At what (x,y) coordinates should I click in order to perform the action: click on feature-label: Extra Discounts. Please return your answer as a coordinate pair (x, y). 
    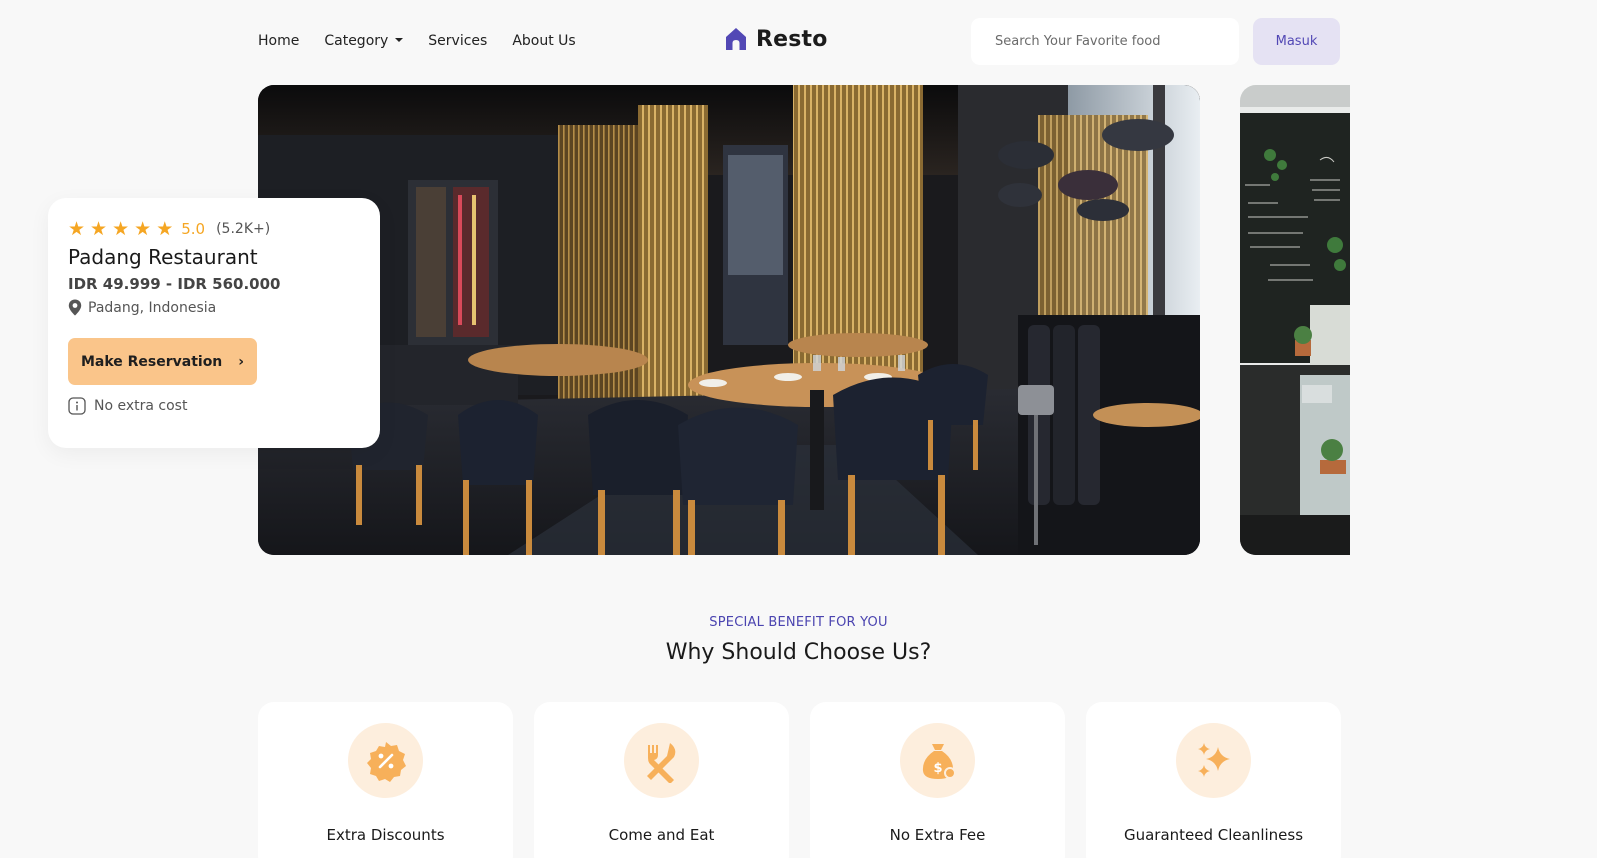
    Looking at the image, I should click on (385, 835).